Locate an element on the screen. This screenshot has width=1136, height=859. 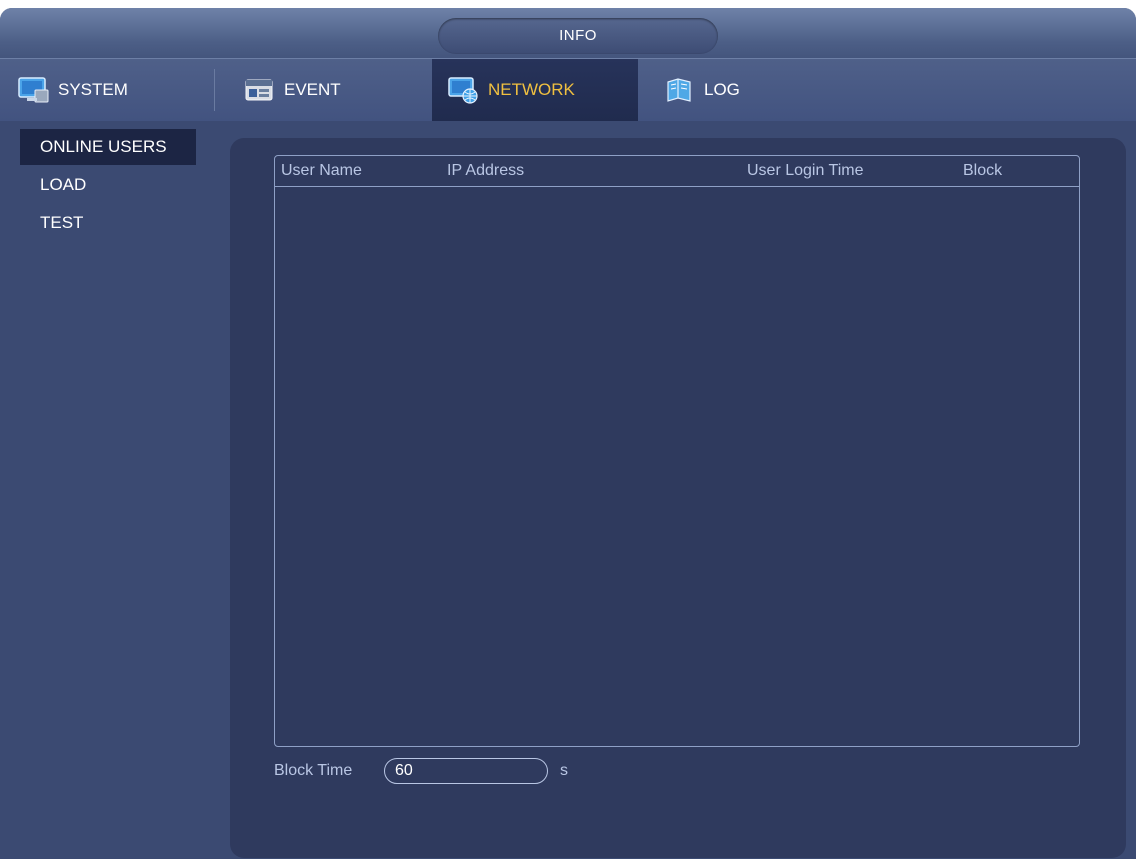
sidebar-item-load: LOAD is located at coordinates (106, 185).